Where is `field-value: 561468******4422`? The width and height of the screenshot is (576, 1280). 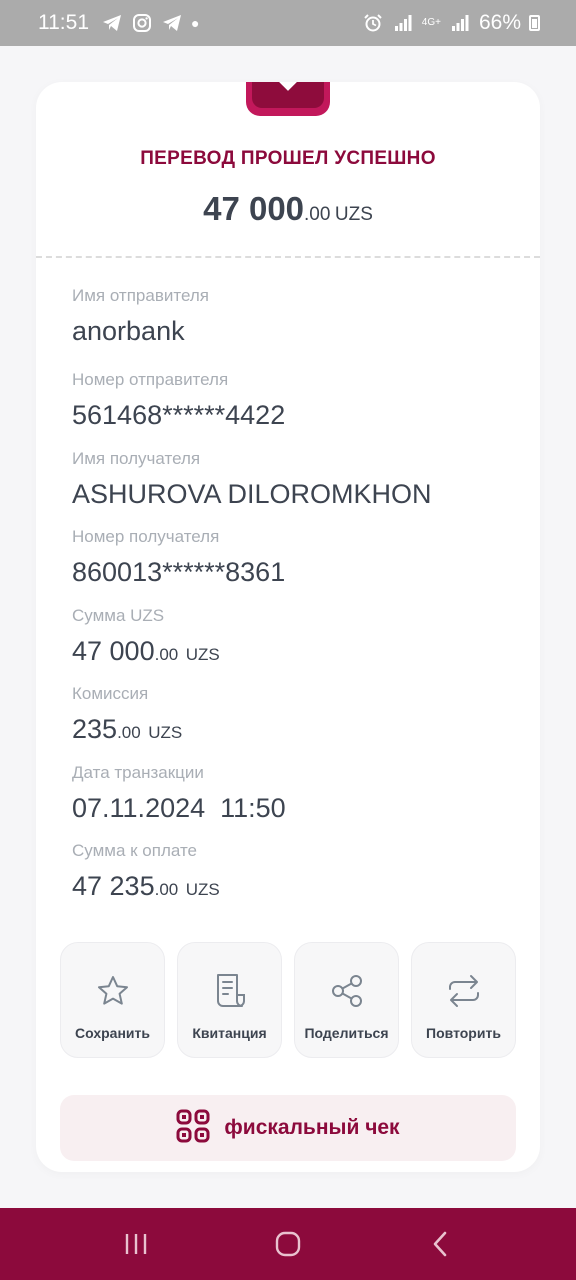
field-value: 561468******4422 is located at coordinates (179, 415).